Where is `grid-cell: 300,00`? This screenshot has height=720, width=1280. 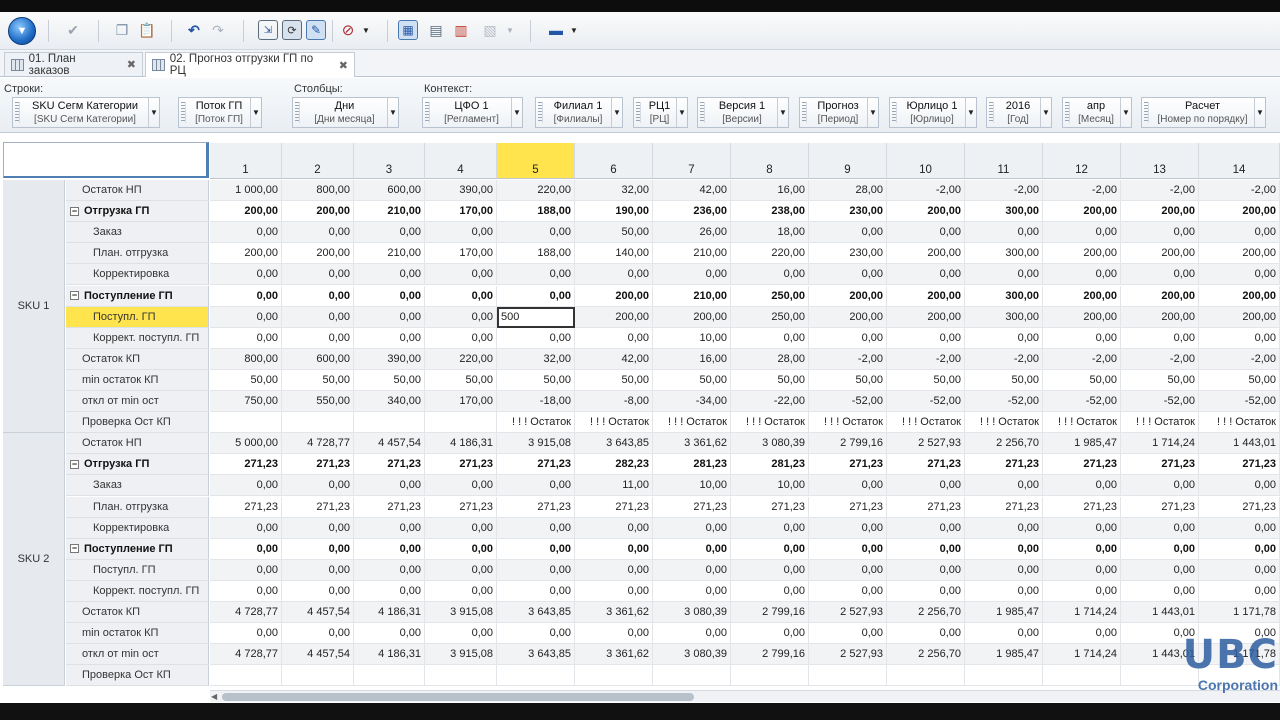
grid-cell: 300,00 is located at coordinates (1004, 212).